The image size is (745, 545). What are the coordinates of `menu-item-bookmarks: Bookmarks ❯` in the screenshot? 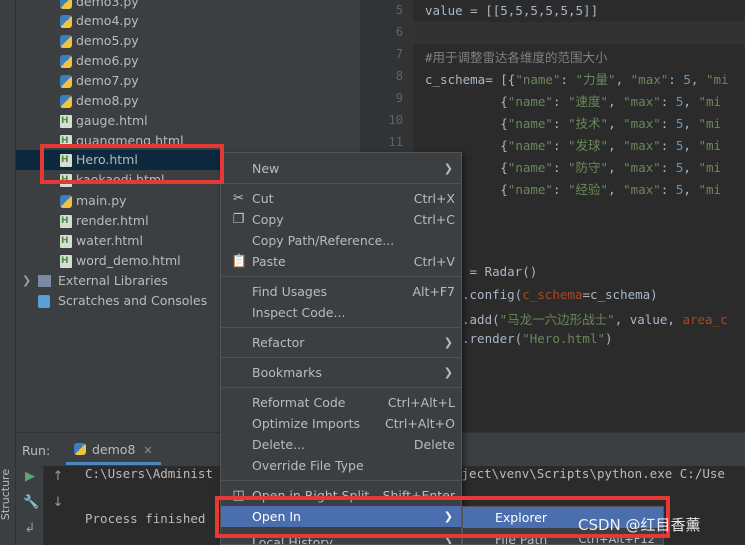 It's located at (341, 372).